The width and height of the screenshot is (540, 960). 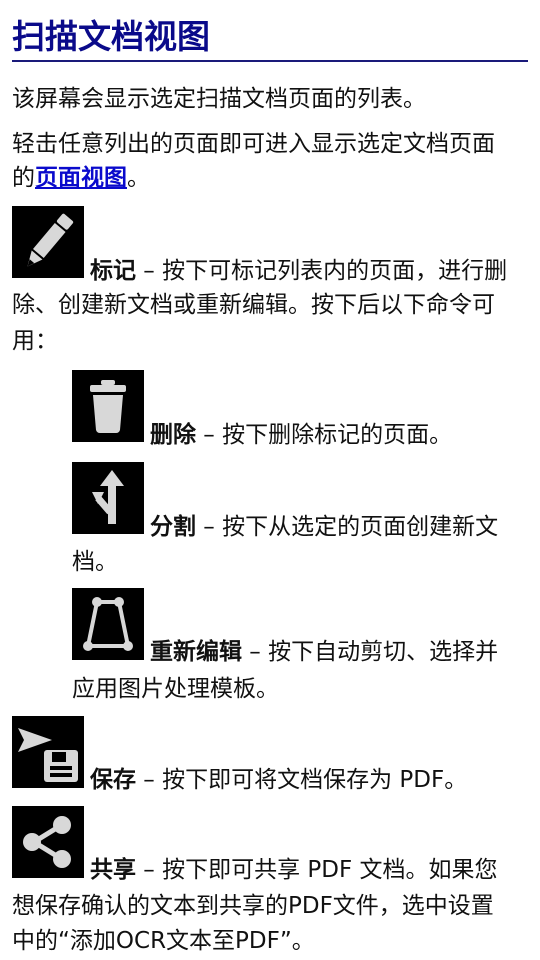 I want to click on page-title: 扫描文档视图, so click(x=270, y=38).